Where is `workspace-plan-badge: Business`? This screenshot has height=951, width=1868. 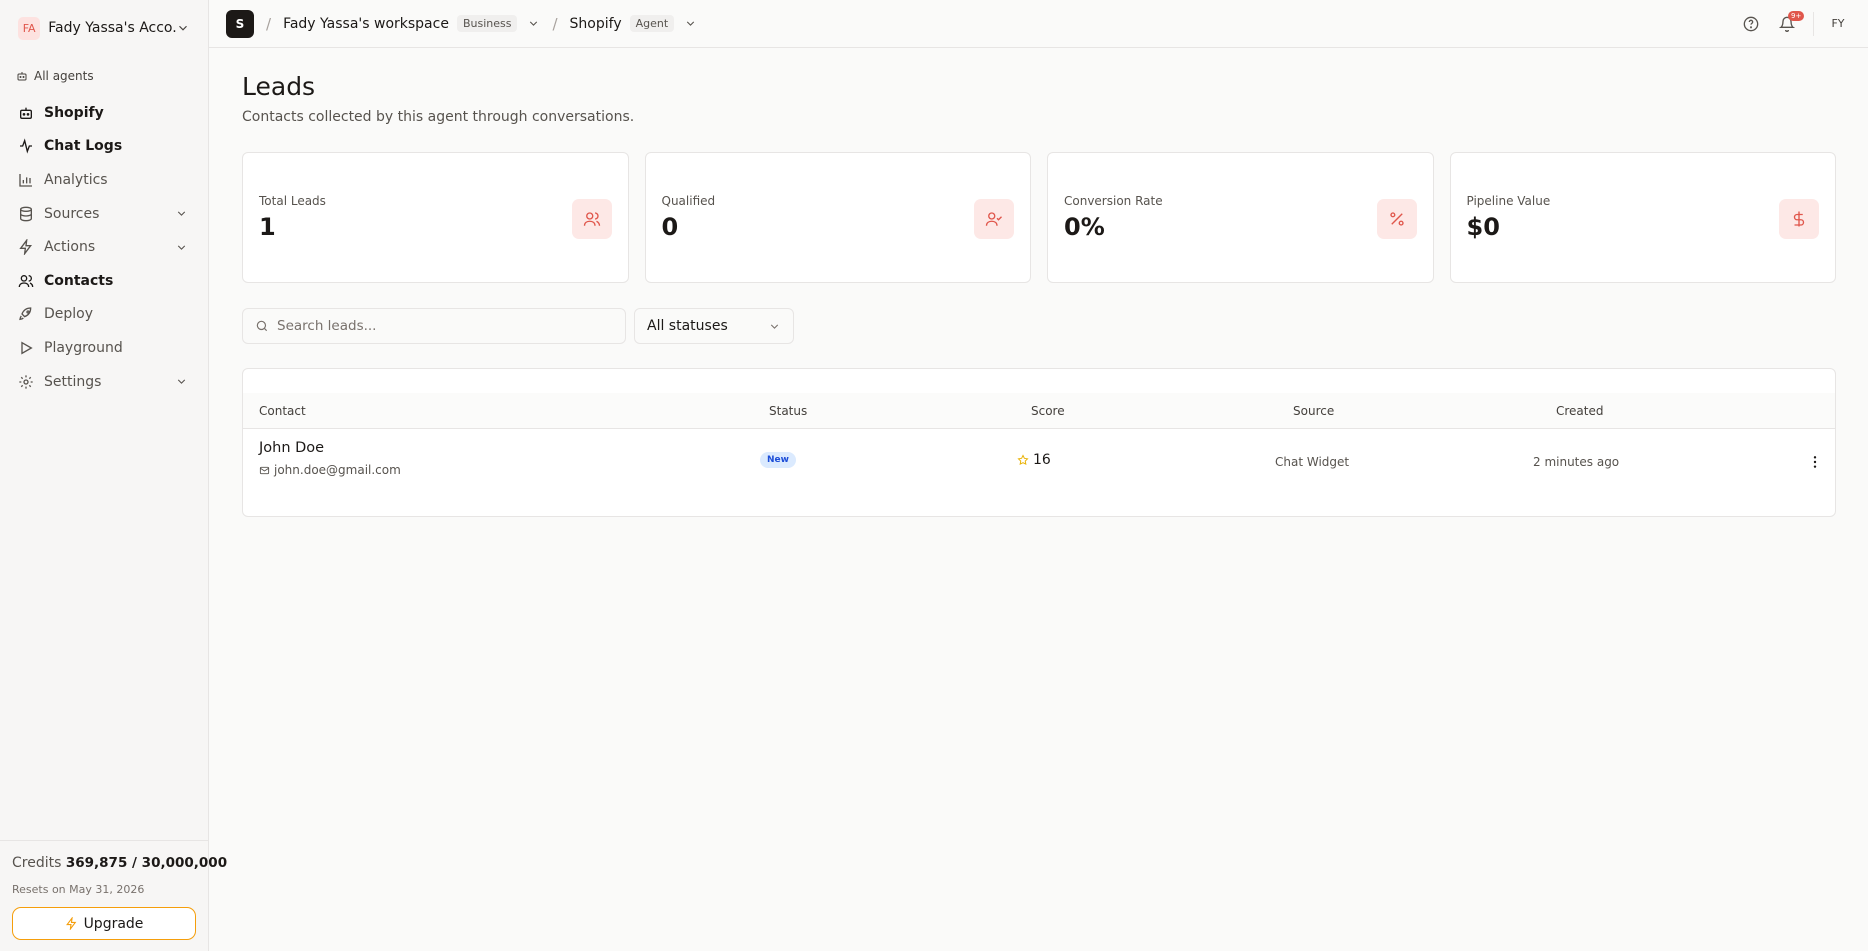 workspace-plan-badge: Business is located at coordinates (487, 23).